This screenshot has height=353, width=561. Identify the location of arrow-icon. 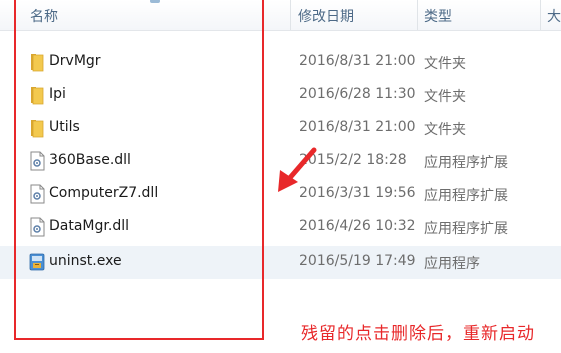
(297, 169).